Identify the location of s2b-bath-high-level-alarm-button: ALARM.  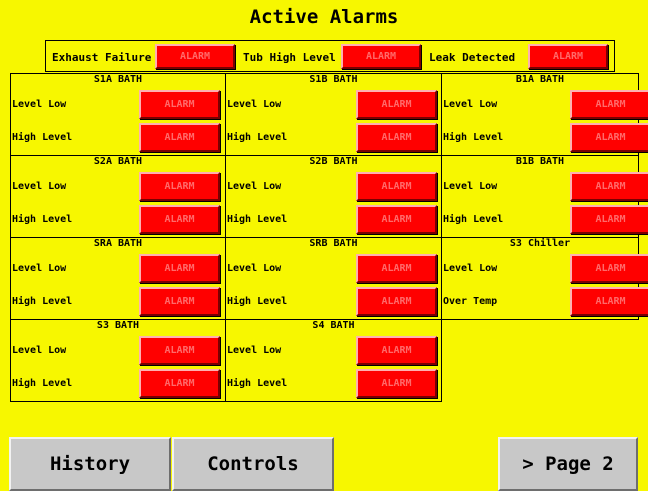
(396, 219).